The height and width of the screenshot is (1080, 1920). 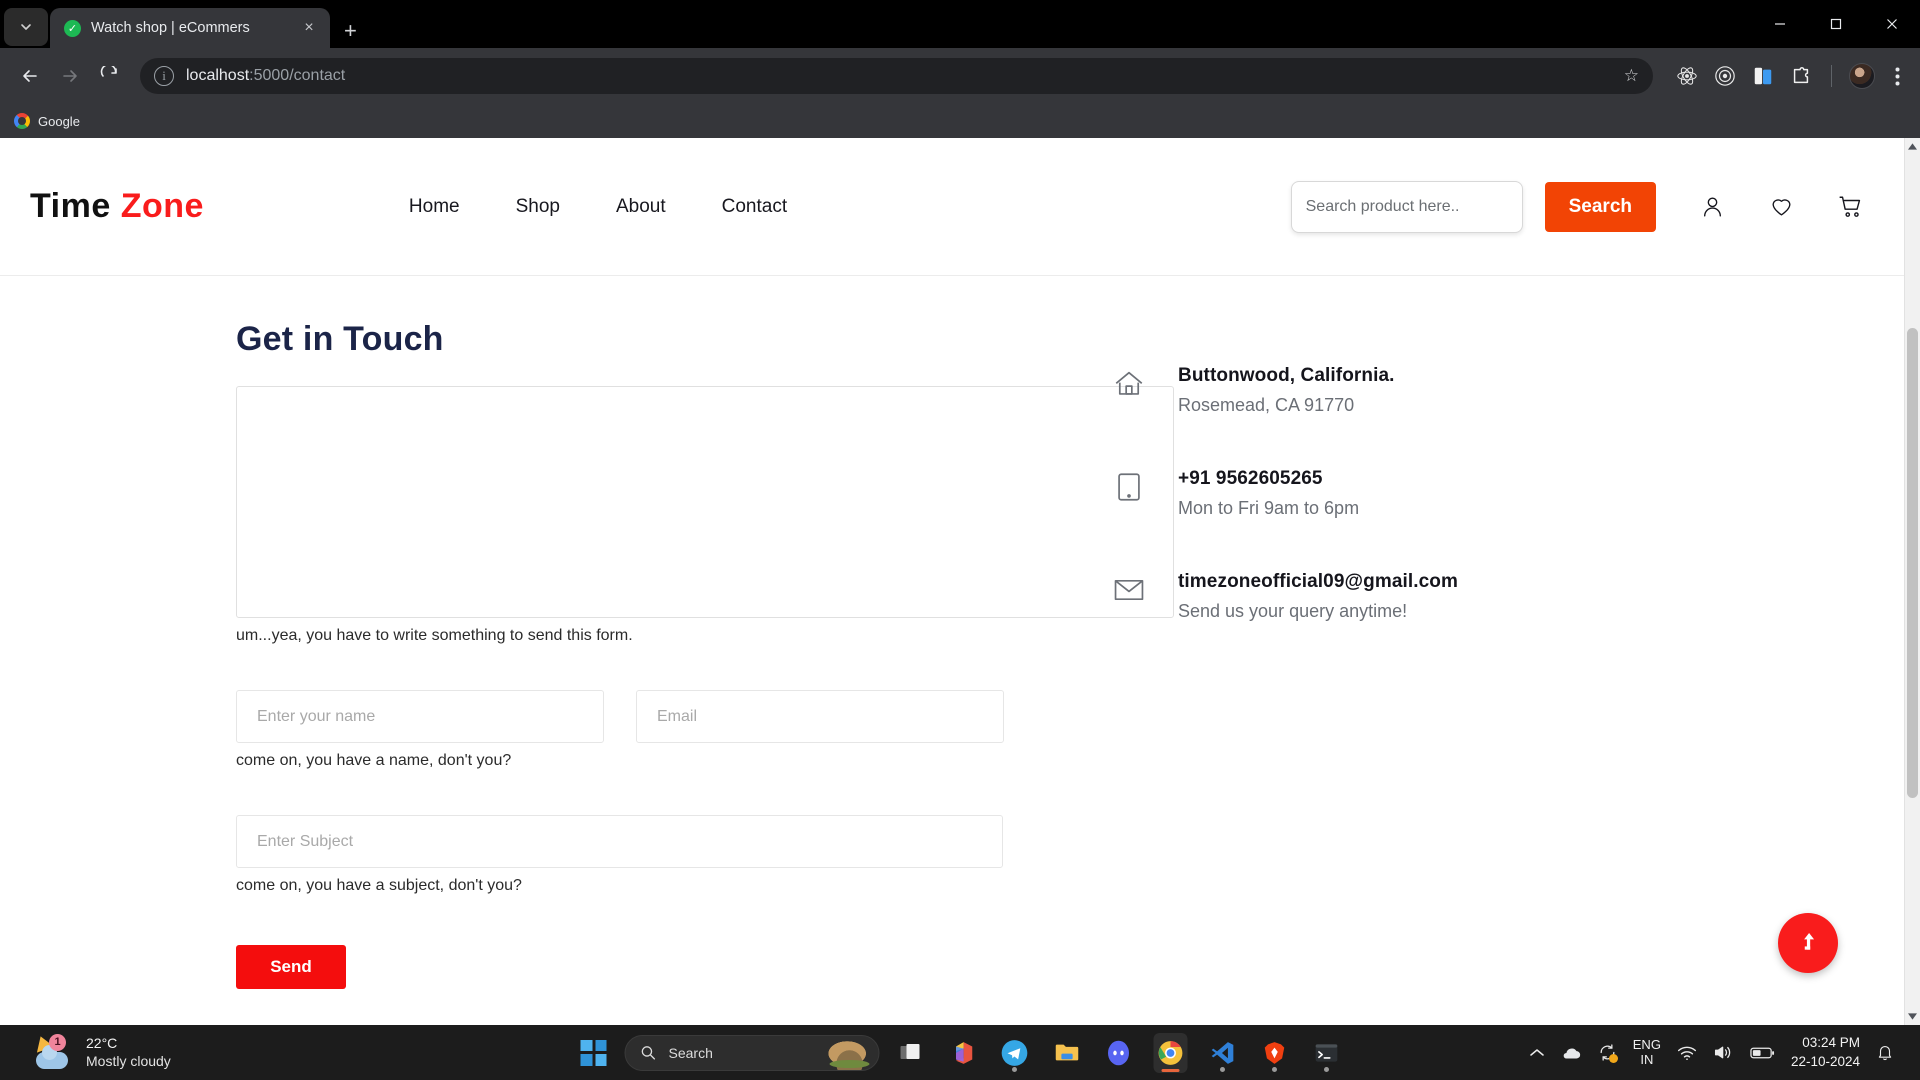 What do you see at coordinates (1130, 596) in the screenshot?
I see `envelope-icon` at bounding box center [1130, 596].